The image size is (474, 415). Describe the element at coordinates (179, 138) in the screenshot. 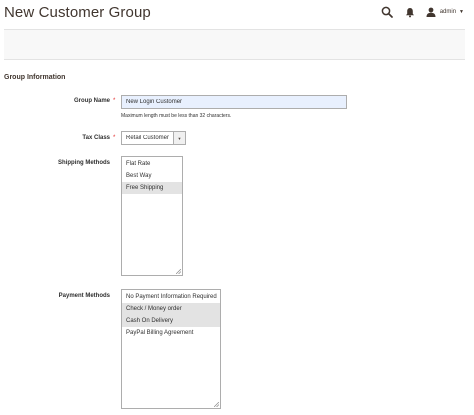

I see `select-arrow-icon: ▼` at that location.